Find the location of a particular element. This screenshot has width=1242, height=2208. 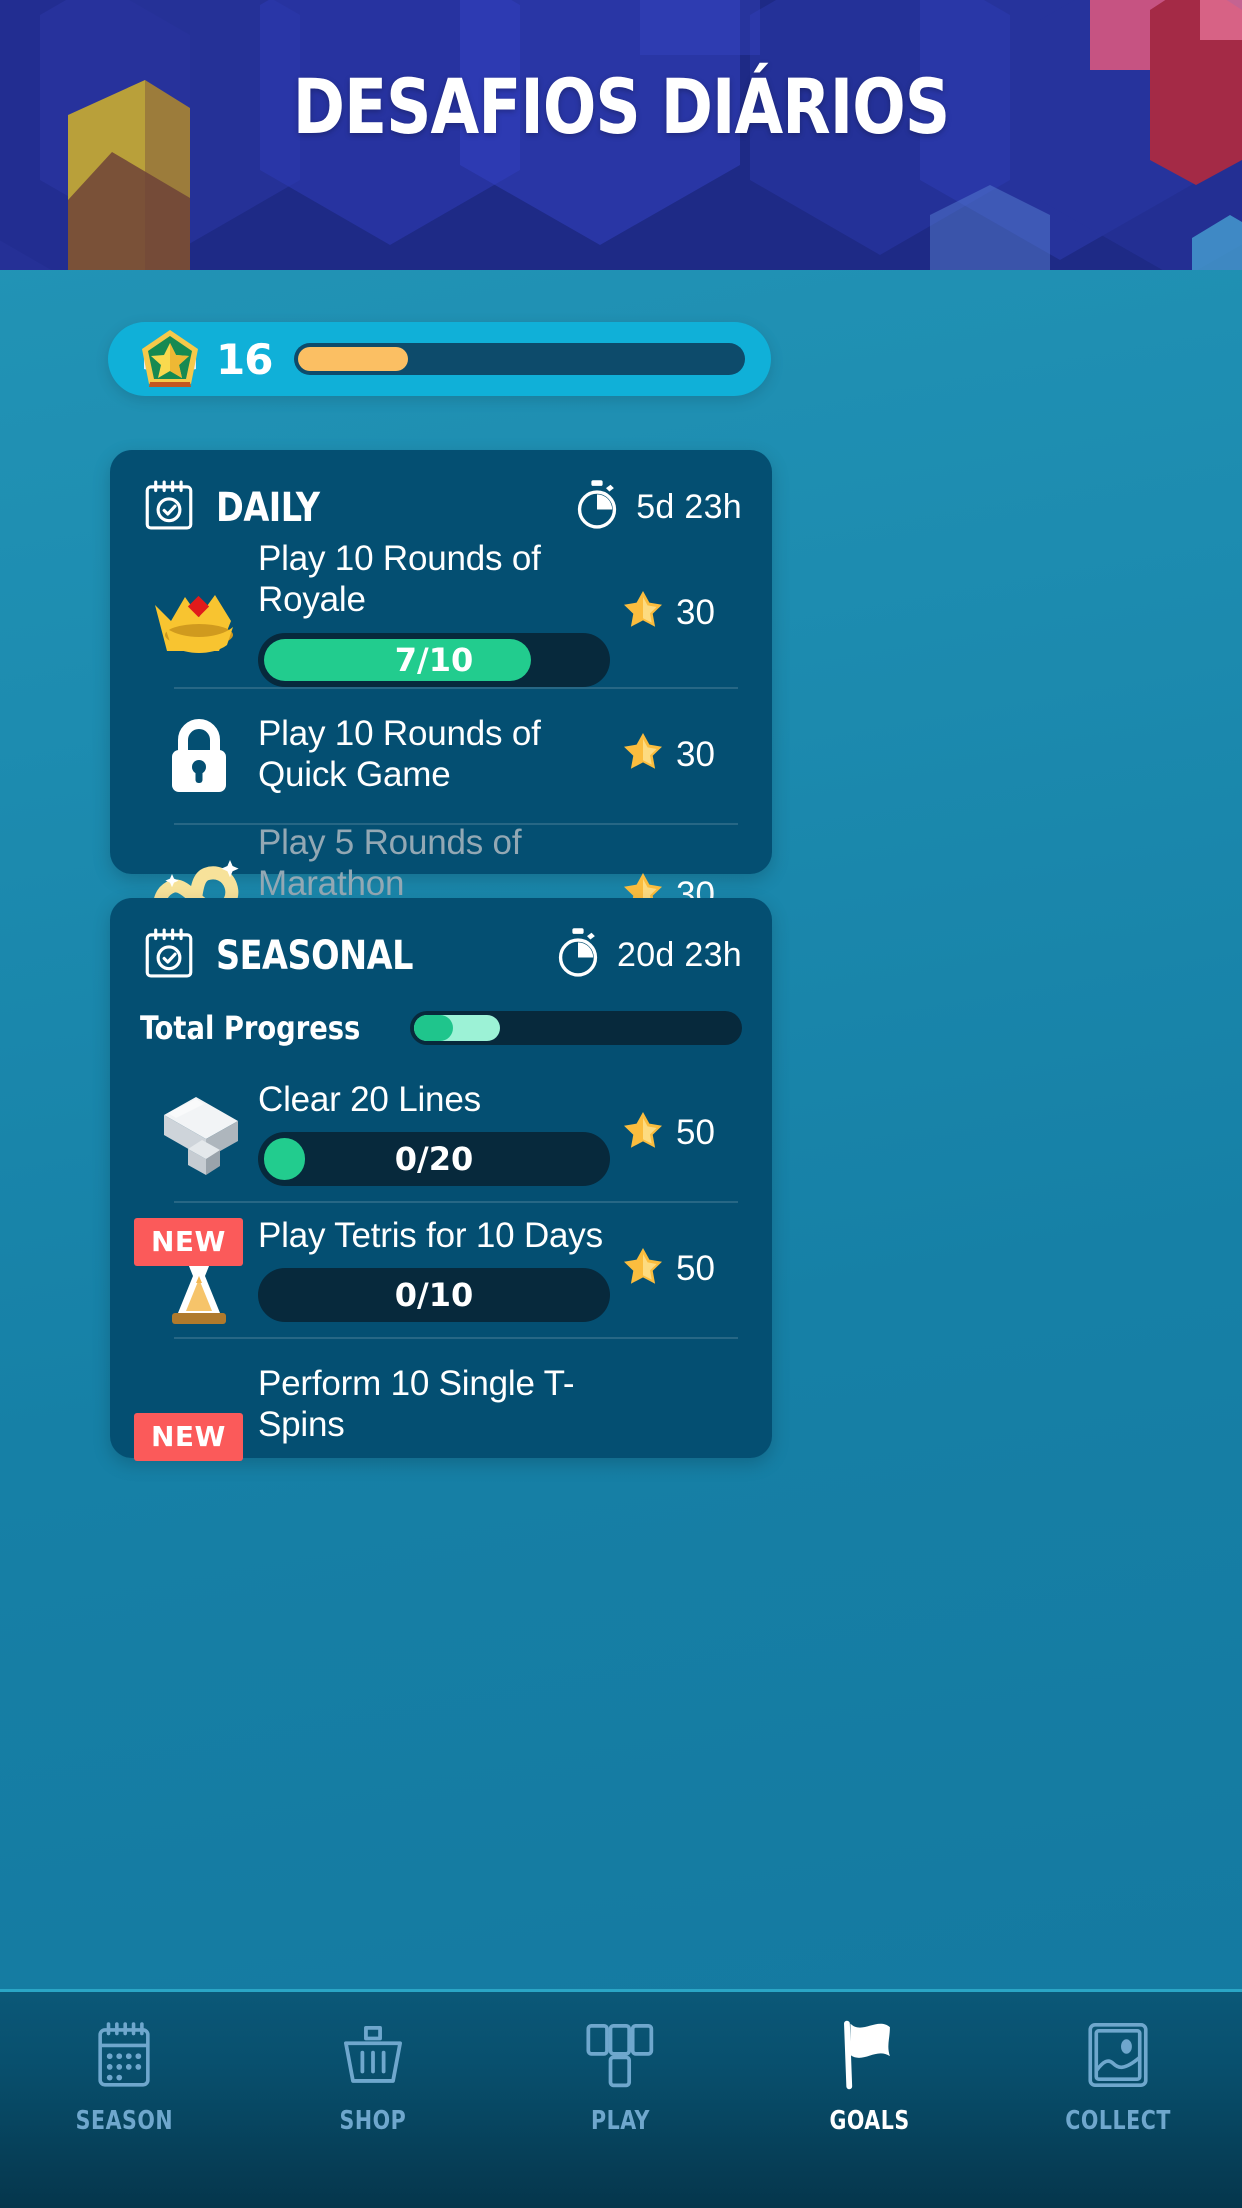

task-body: Play 10 Rounds of Quick Game is located at coordinates (439, 755).